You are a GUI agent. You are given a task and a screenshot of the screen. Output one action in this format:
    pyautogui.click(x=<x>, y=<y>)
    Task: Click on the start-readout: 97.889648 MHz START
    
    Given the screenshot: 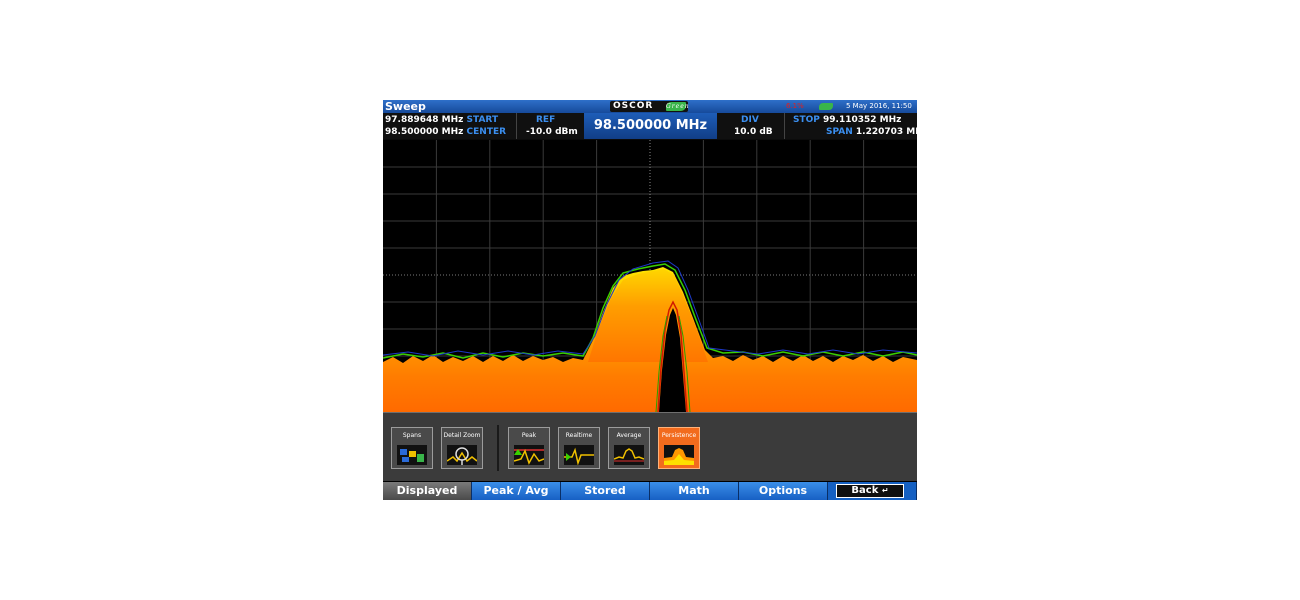 What is the action you would take?
    pyautogui.click(x=441, y=120)
    